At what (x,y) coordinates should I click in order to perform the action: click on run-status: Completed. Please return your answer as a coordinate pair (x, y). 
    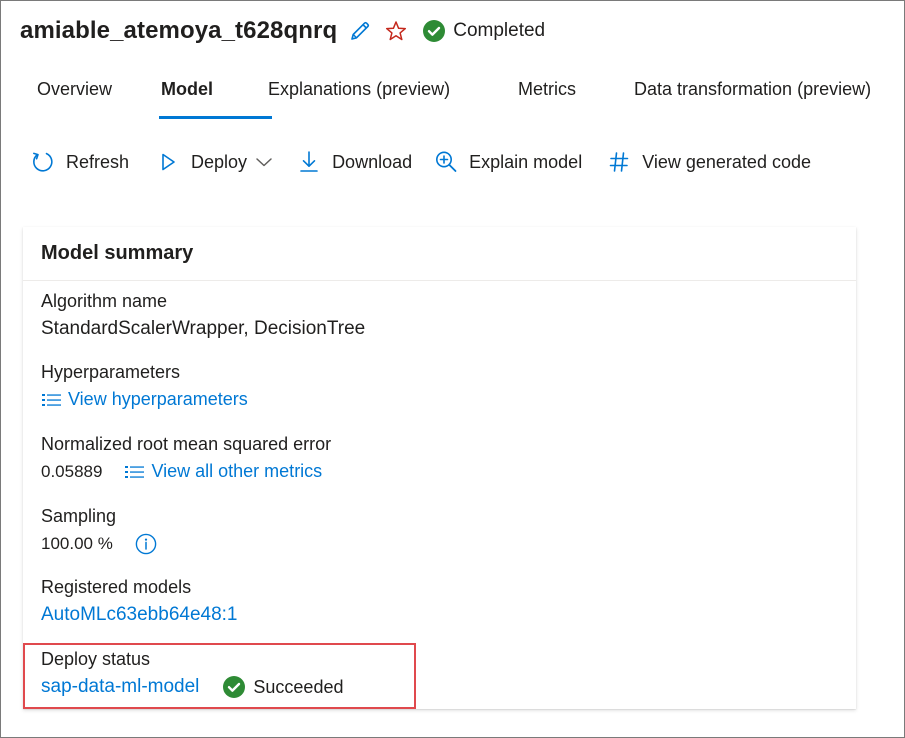
    Looking at the image, I should click on (484, 31).